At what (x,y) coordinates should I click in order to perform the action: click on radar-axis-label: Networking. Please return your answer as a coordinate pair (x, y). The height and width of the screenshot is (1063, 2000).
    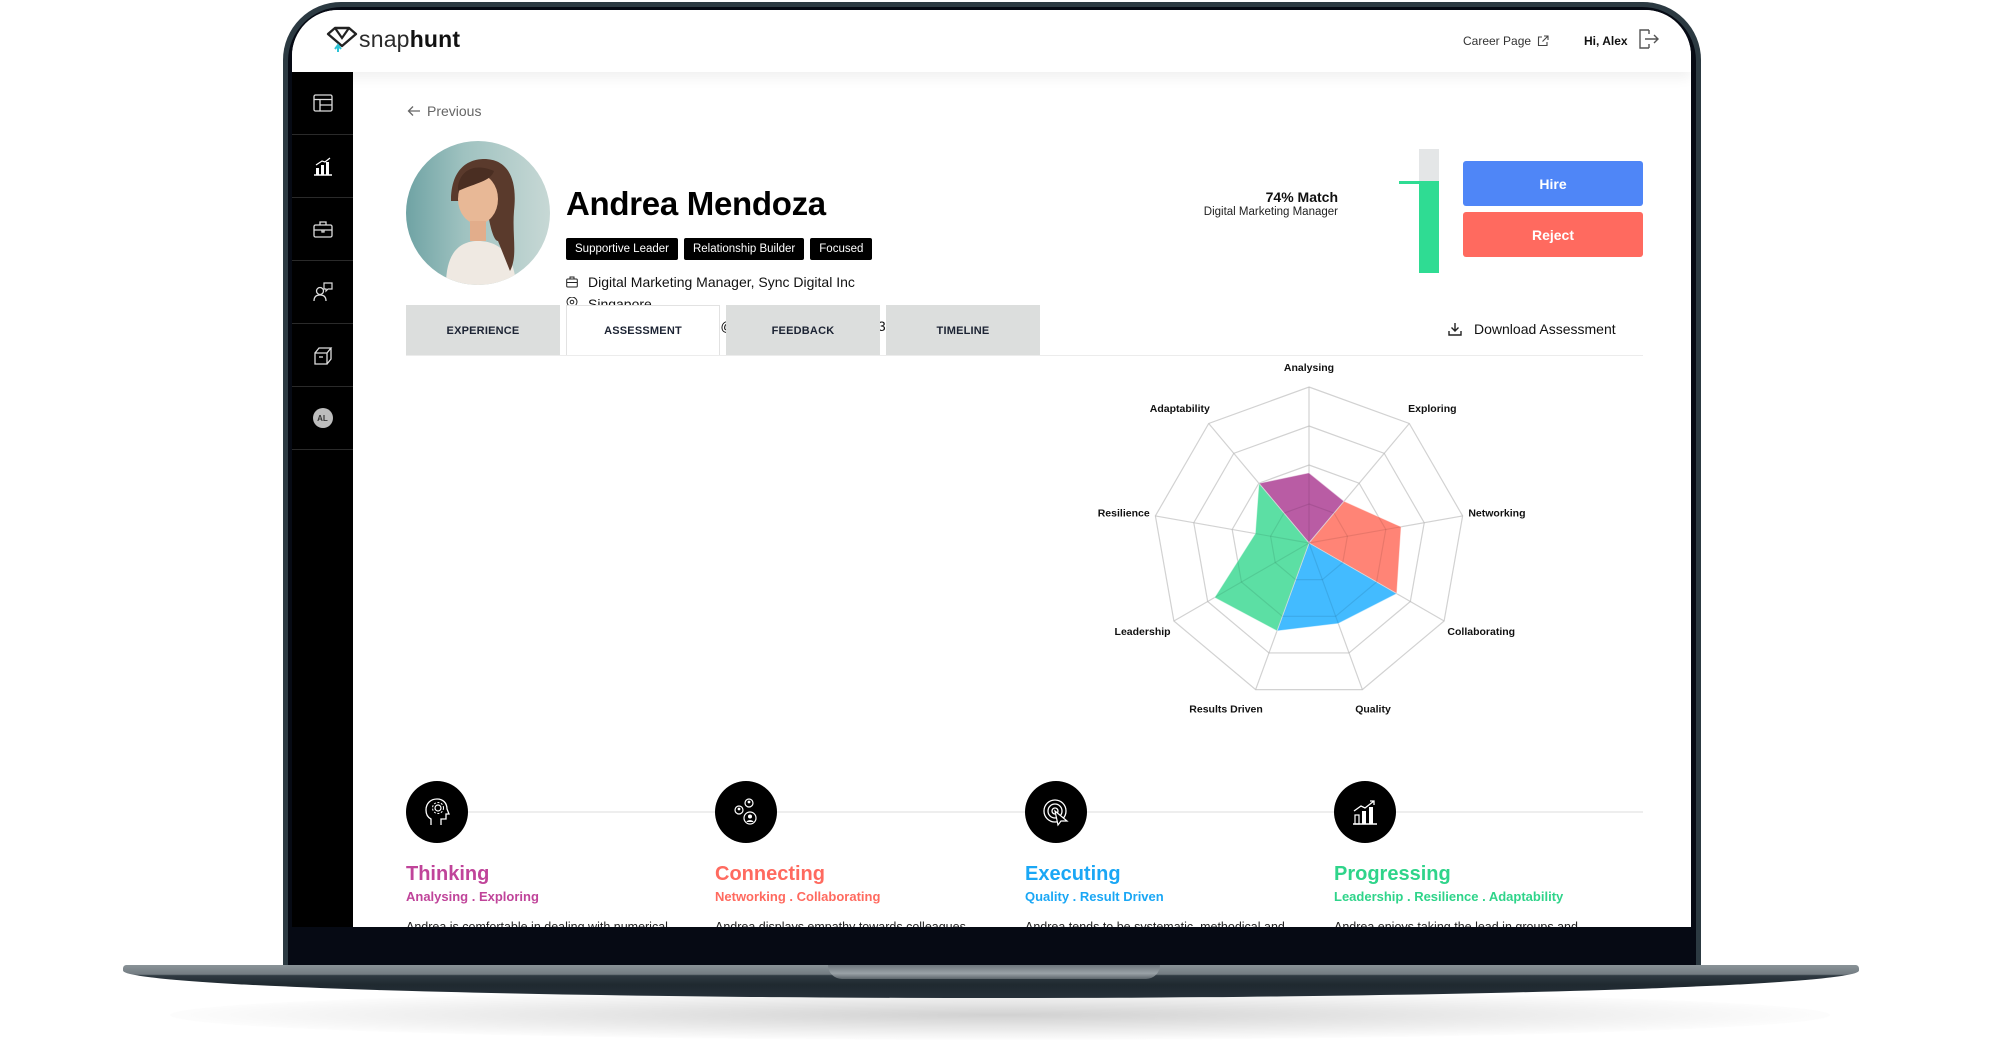
    Looking at the image, I should click on (1496, 513).